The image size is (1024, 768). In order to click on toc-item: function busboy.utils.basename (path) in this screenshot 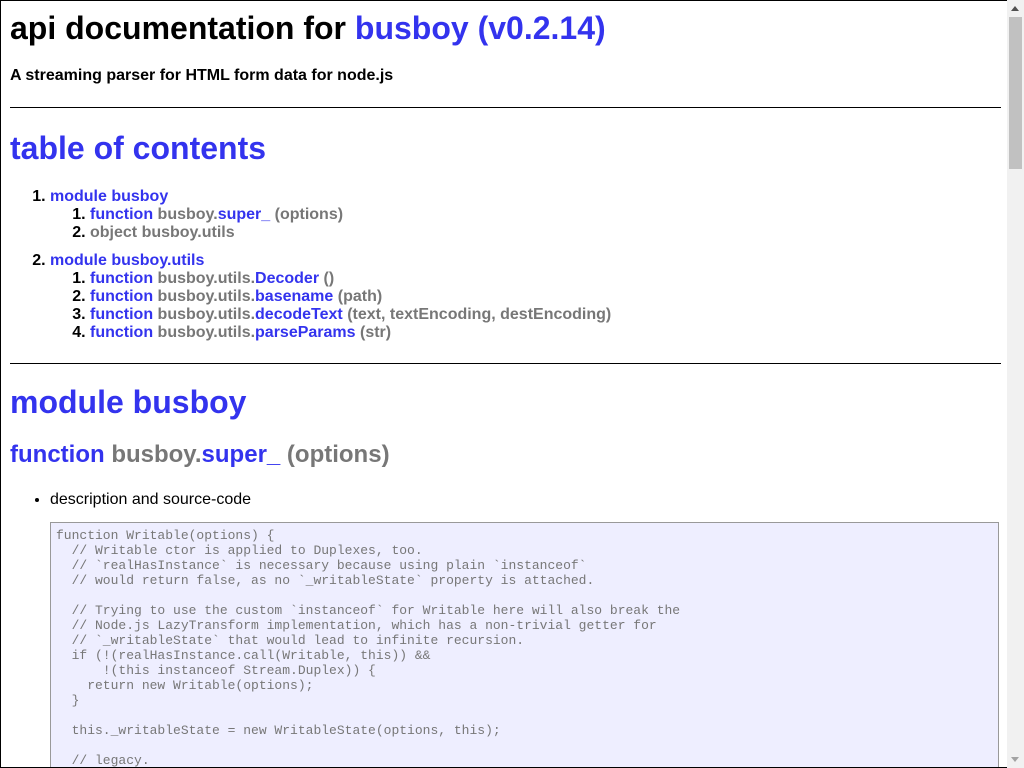, I will do `click(350, 297)`.